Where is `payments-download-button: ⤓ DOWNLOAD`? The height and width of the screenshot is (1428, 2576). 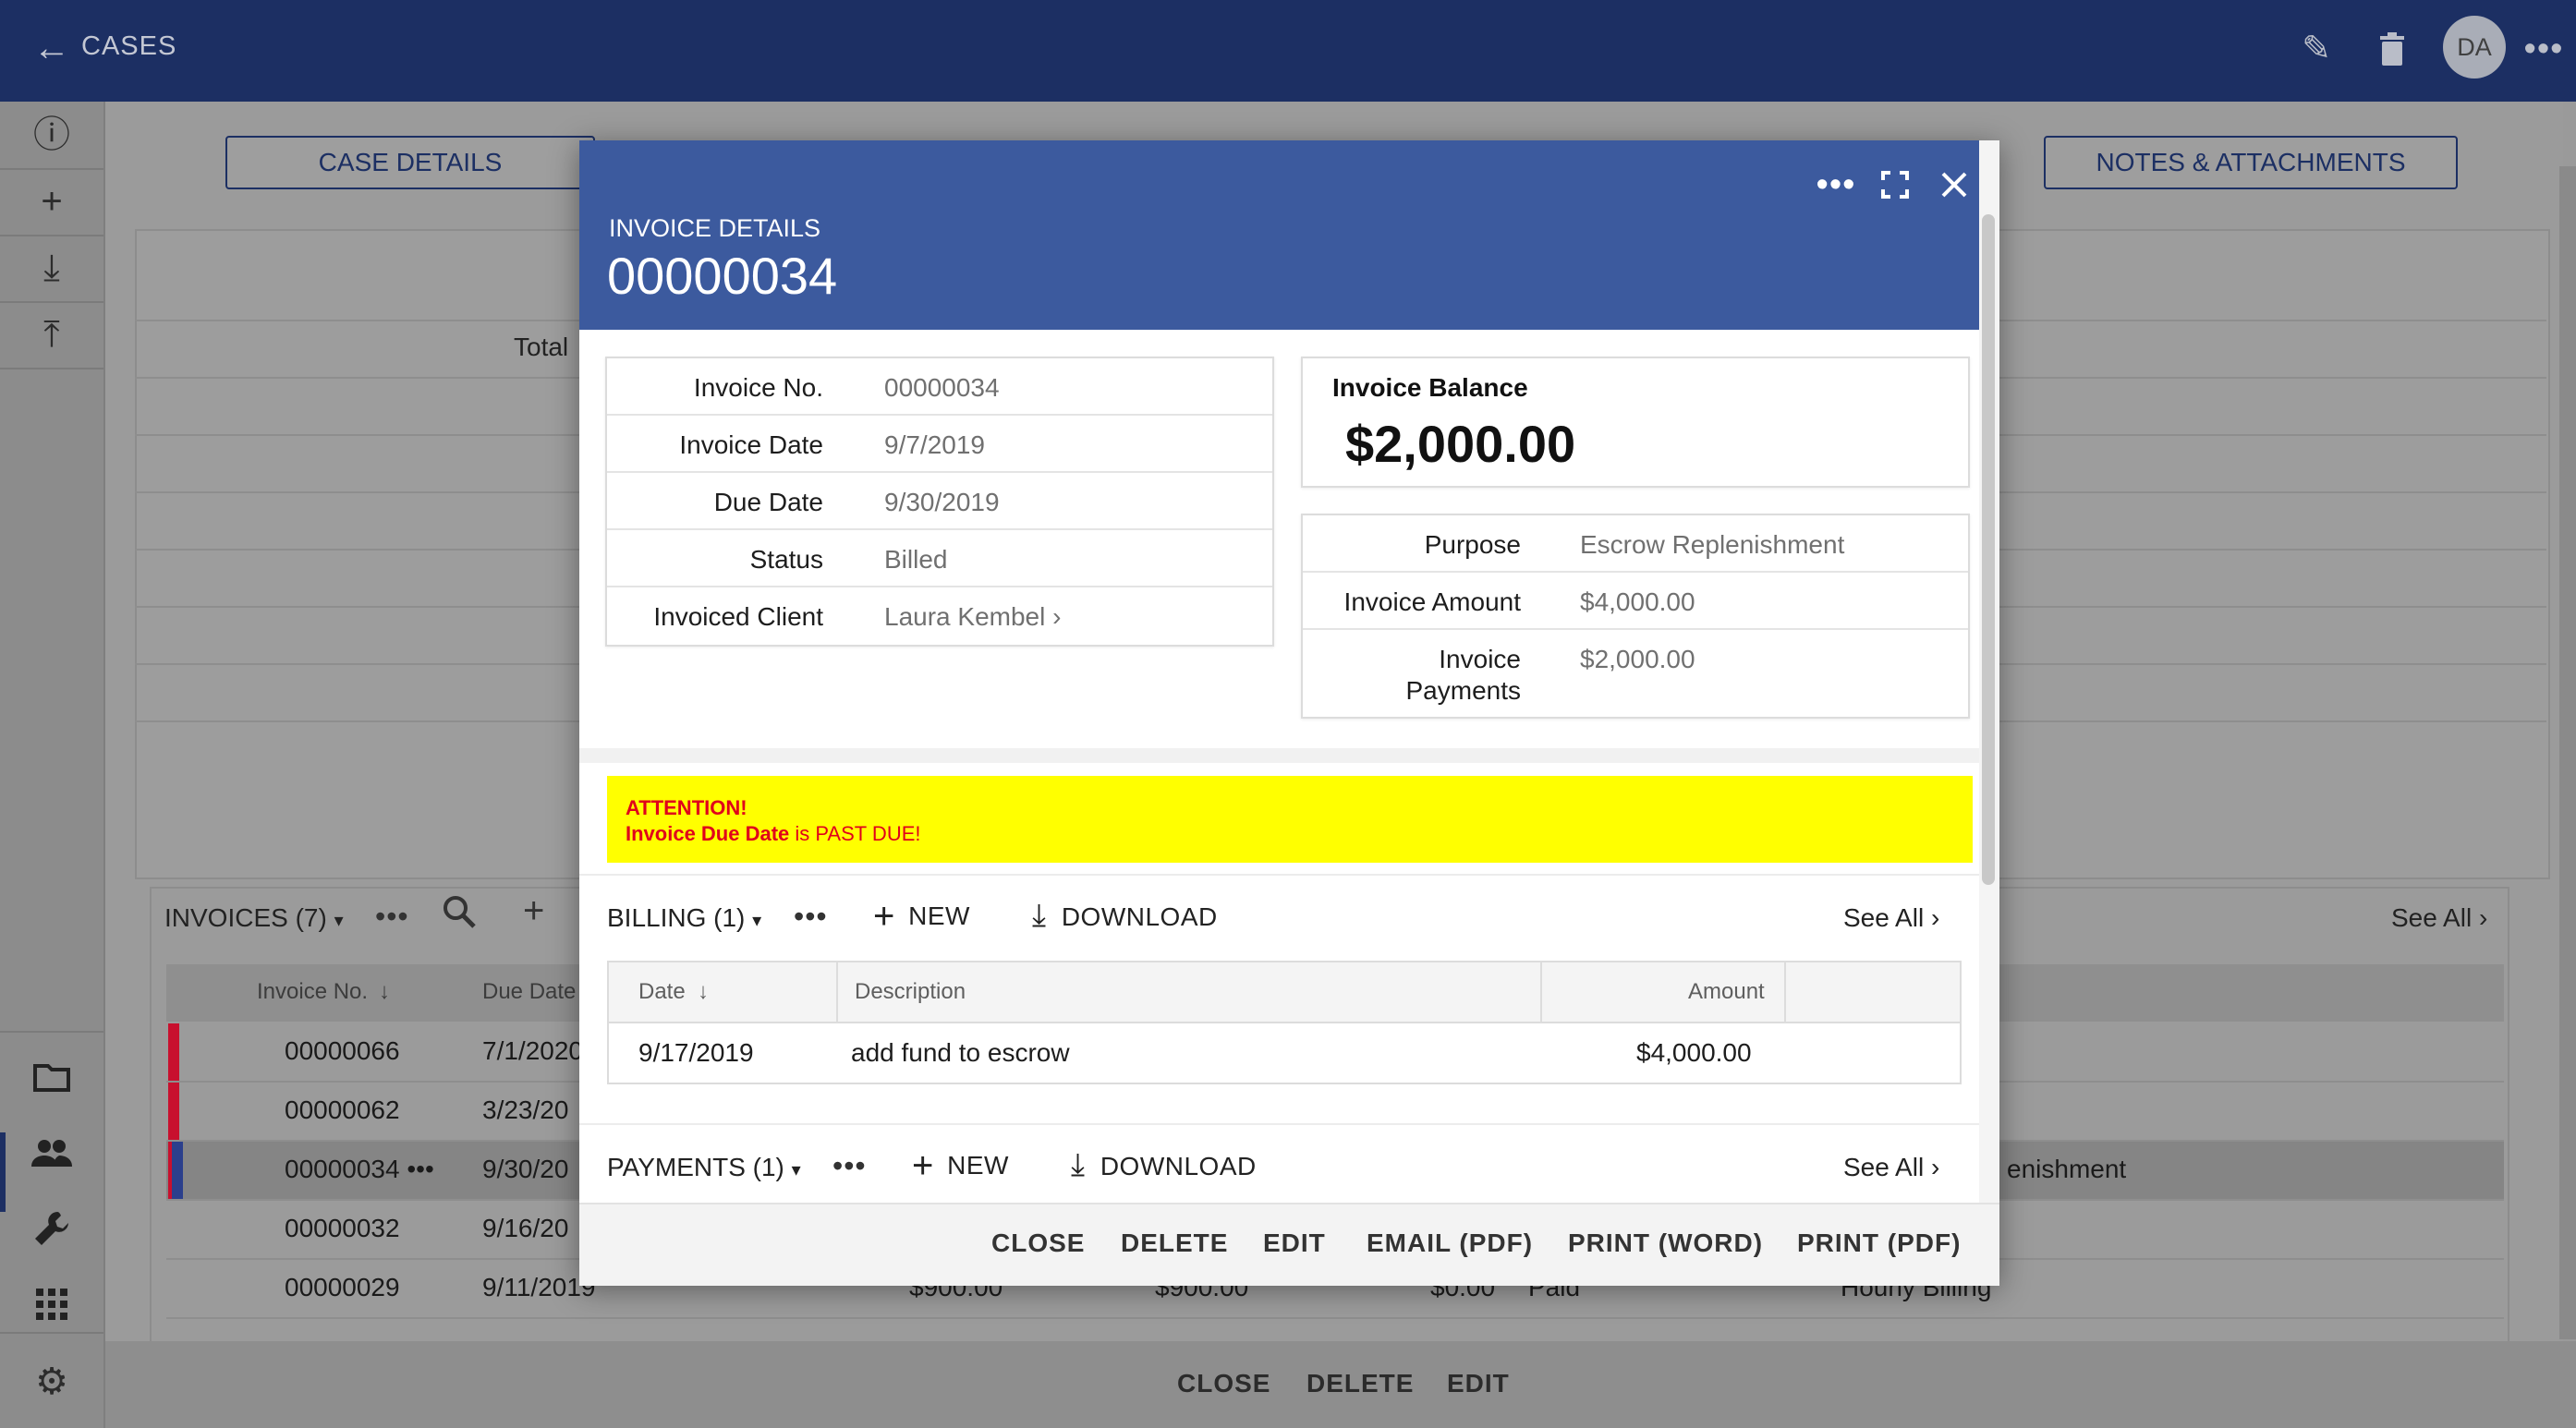
payments-download-button: ⤓ DOWNLOAD is located at coordinates (1164, 1165).